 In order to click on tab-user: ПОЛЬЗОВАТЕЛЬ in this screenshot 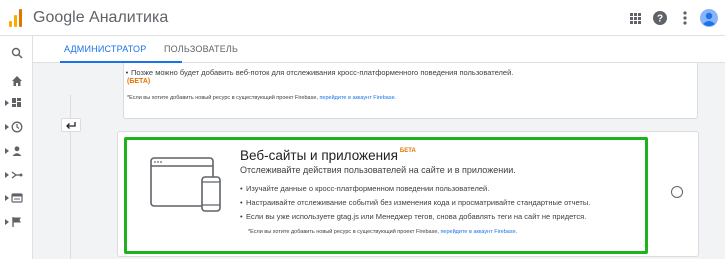, I will do `click(201, 49)`.